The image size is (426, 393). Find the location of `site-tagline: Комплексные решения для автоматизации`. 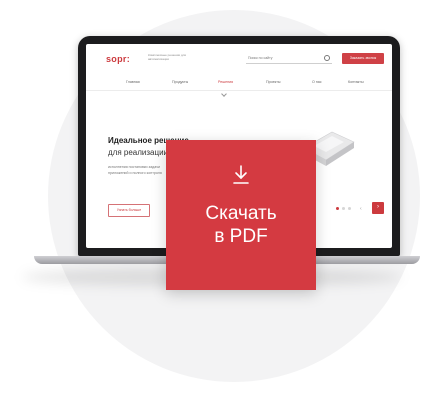

site-tagline: Комплексные решения для автоматизации is located at coordinates (167, 57).